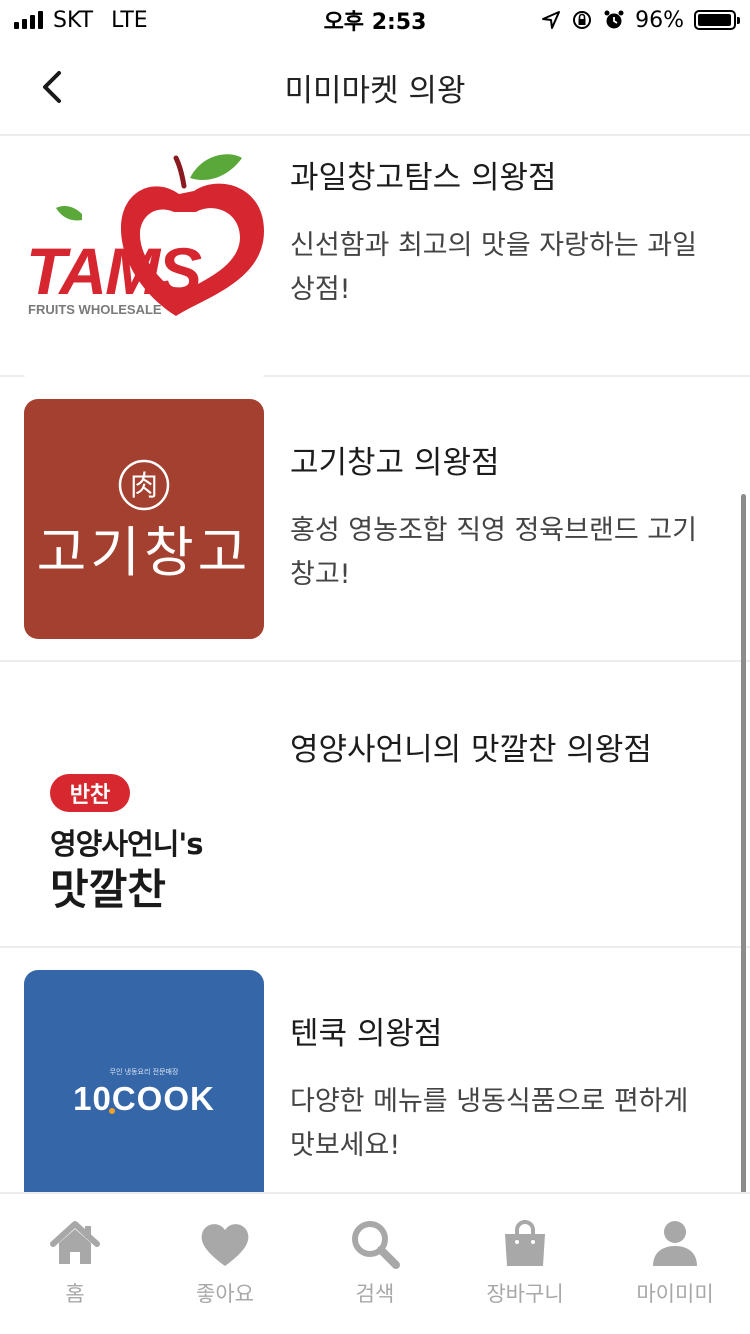 Image resolution: width=750 pixels, height=1334 pixels. What do you see at coordinates (525, 1294) in the screenshot?
I see `tab-label: 장바구니` at bounding box center [525, 1294].